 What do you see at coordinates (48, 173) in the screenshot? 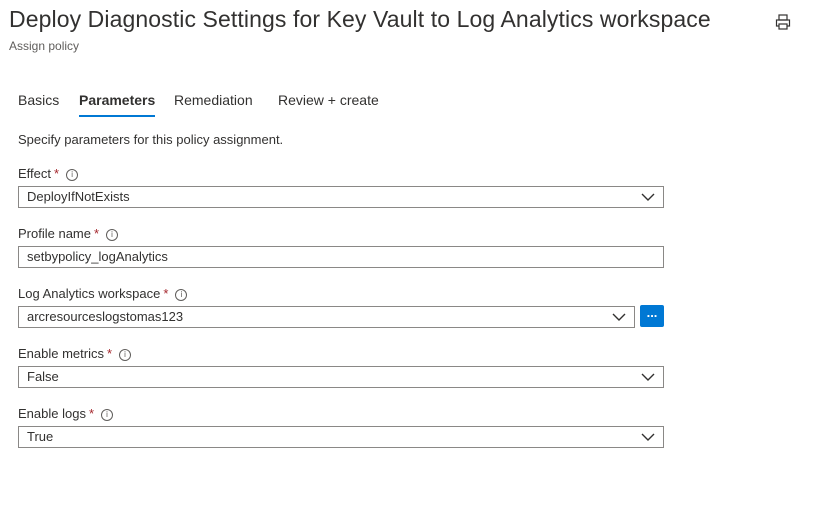
I see `effect-label: Effect * i` at bounding box center [48, 173].